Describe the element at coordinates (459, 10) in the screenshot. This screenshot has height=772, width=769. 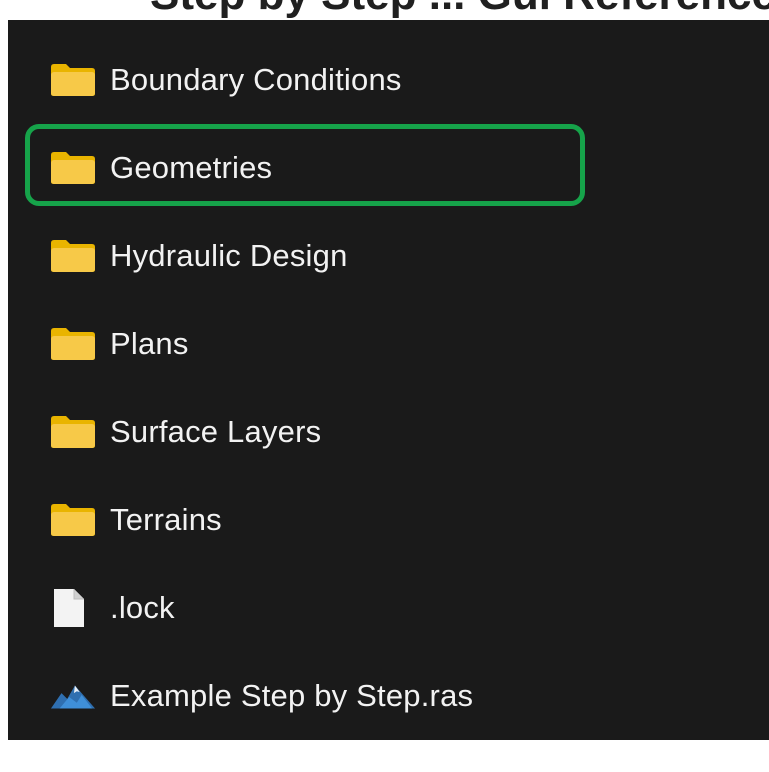
I see `cropped-heading-text: Step by Step ... Gui Reference` at that location.